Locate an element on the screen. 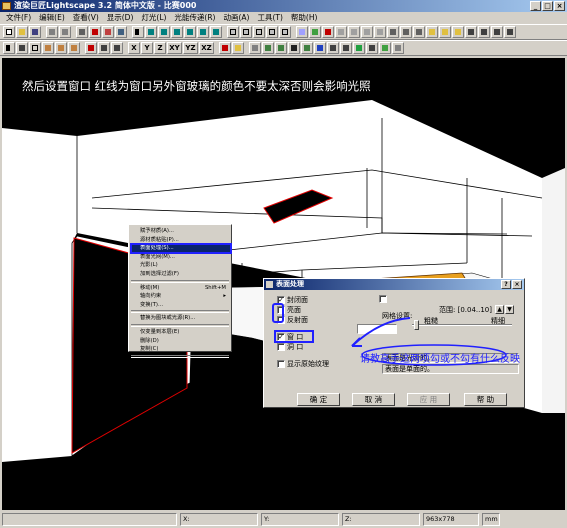  status-y: Y: is located at coordinates (300, 519).